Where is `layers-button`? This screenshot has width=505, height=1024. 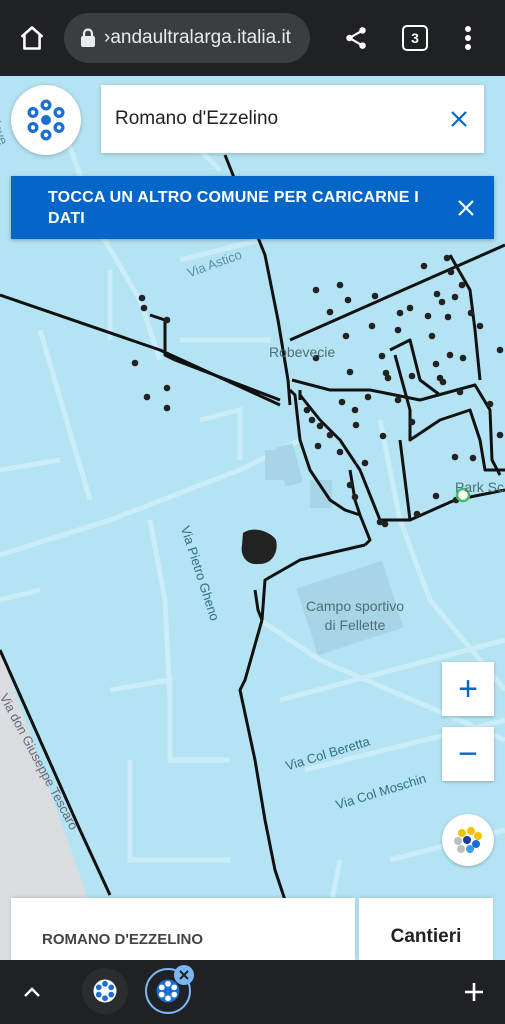 layers-button is located at coordinates (468, 840).